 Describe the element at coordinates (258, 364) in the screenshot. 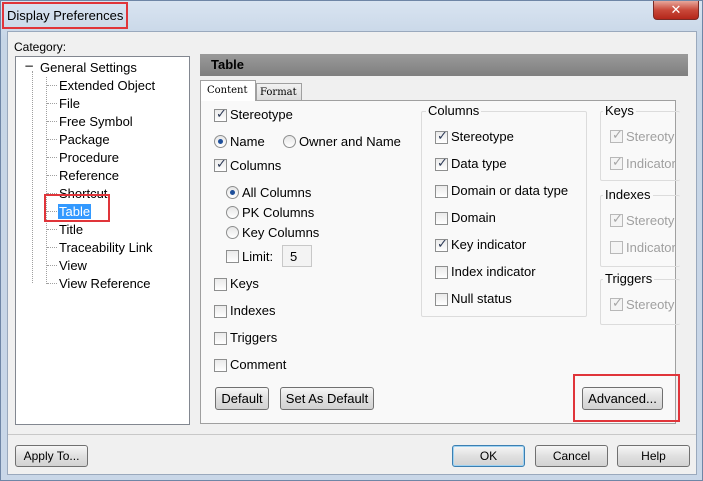

I see `comment-label: Comment` at that location.